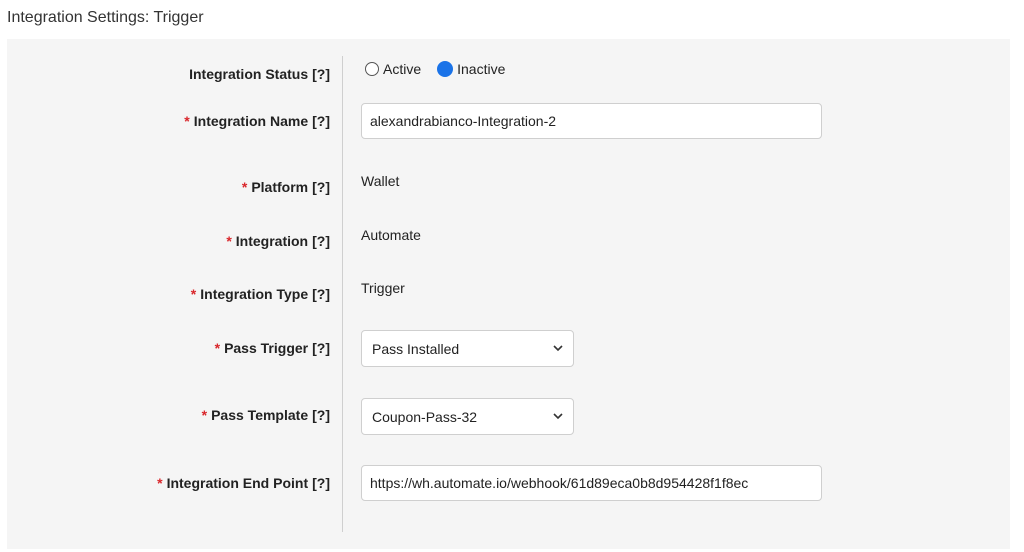 Image resolution: width=1024 pixels, height=552 pixels. What do you see at coordinates (285, 187) in the screenshot?
I see `platform-label: * Platform [?]` at bounding box center [285, 187].